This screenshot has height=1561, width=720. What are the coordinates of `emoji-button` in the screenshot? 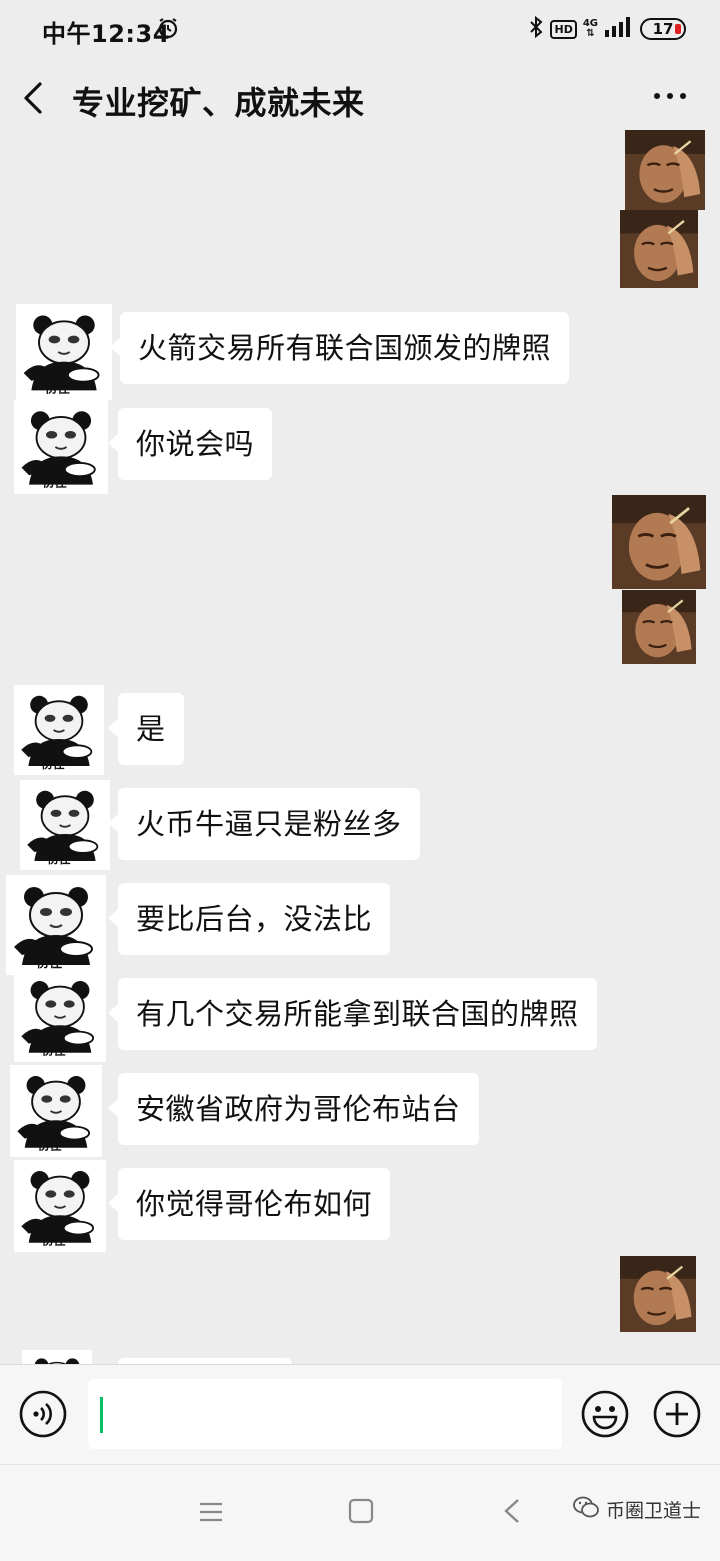 It's located at (605, 1416).